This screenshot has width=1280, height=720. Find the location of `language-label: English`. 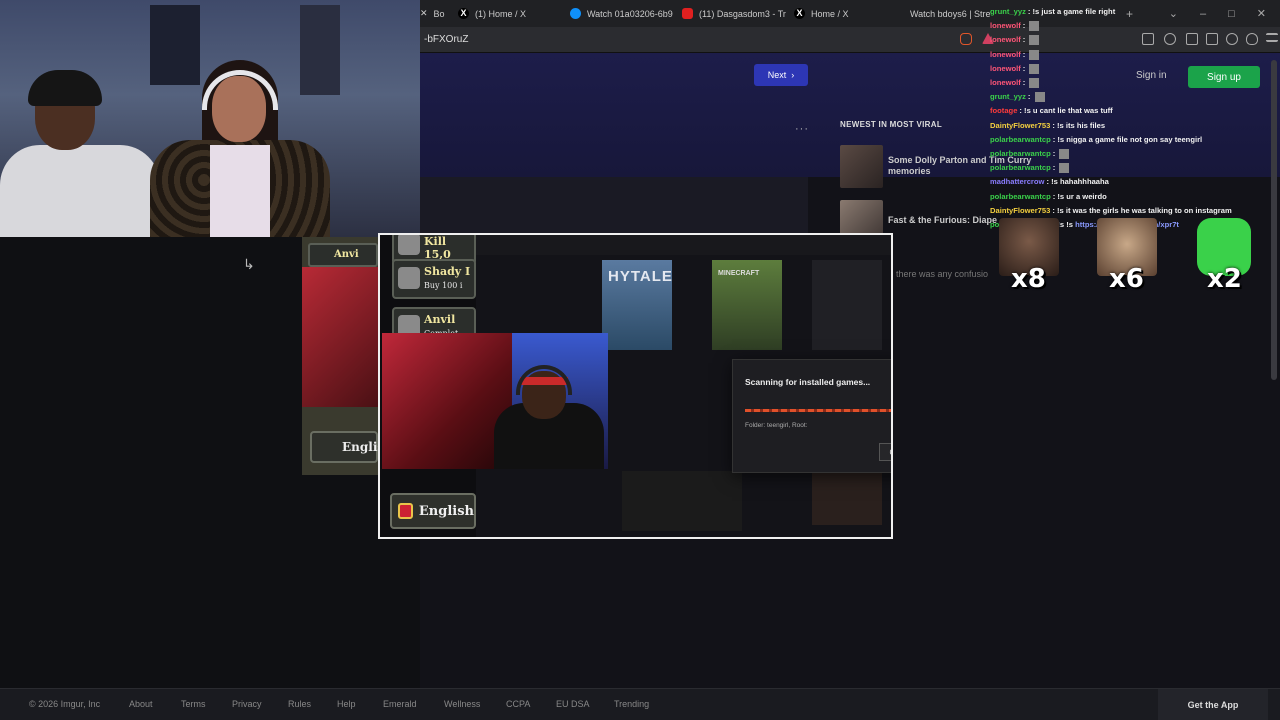

language-label: English is located at coordinates (446, 511).